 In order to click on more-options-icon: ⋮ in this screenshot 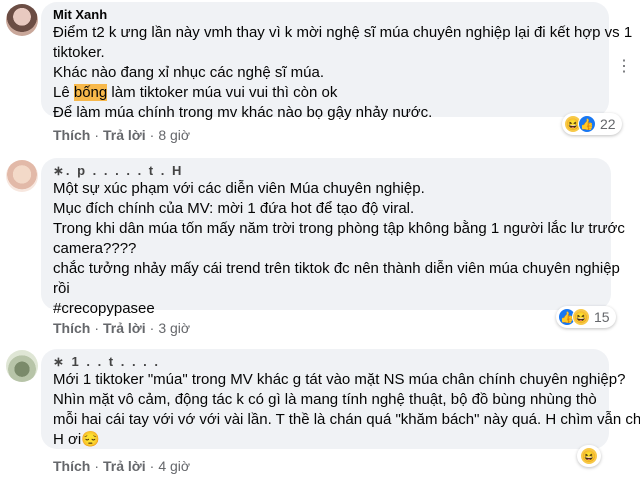, I will do `click(624, 66)`.